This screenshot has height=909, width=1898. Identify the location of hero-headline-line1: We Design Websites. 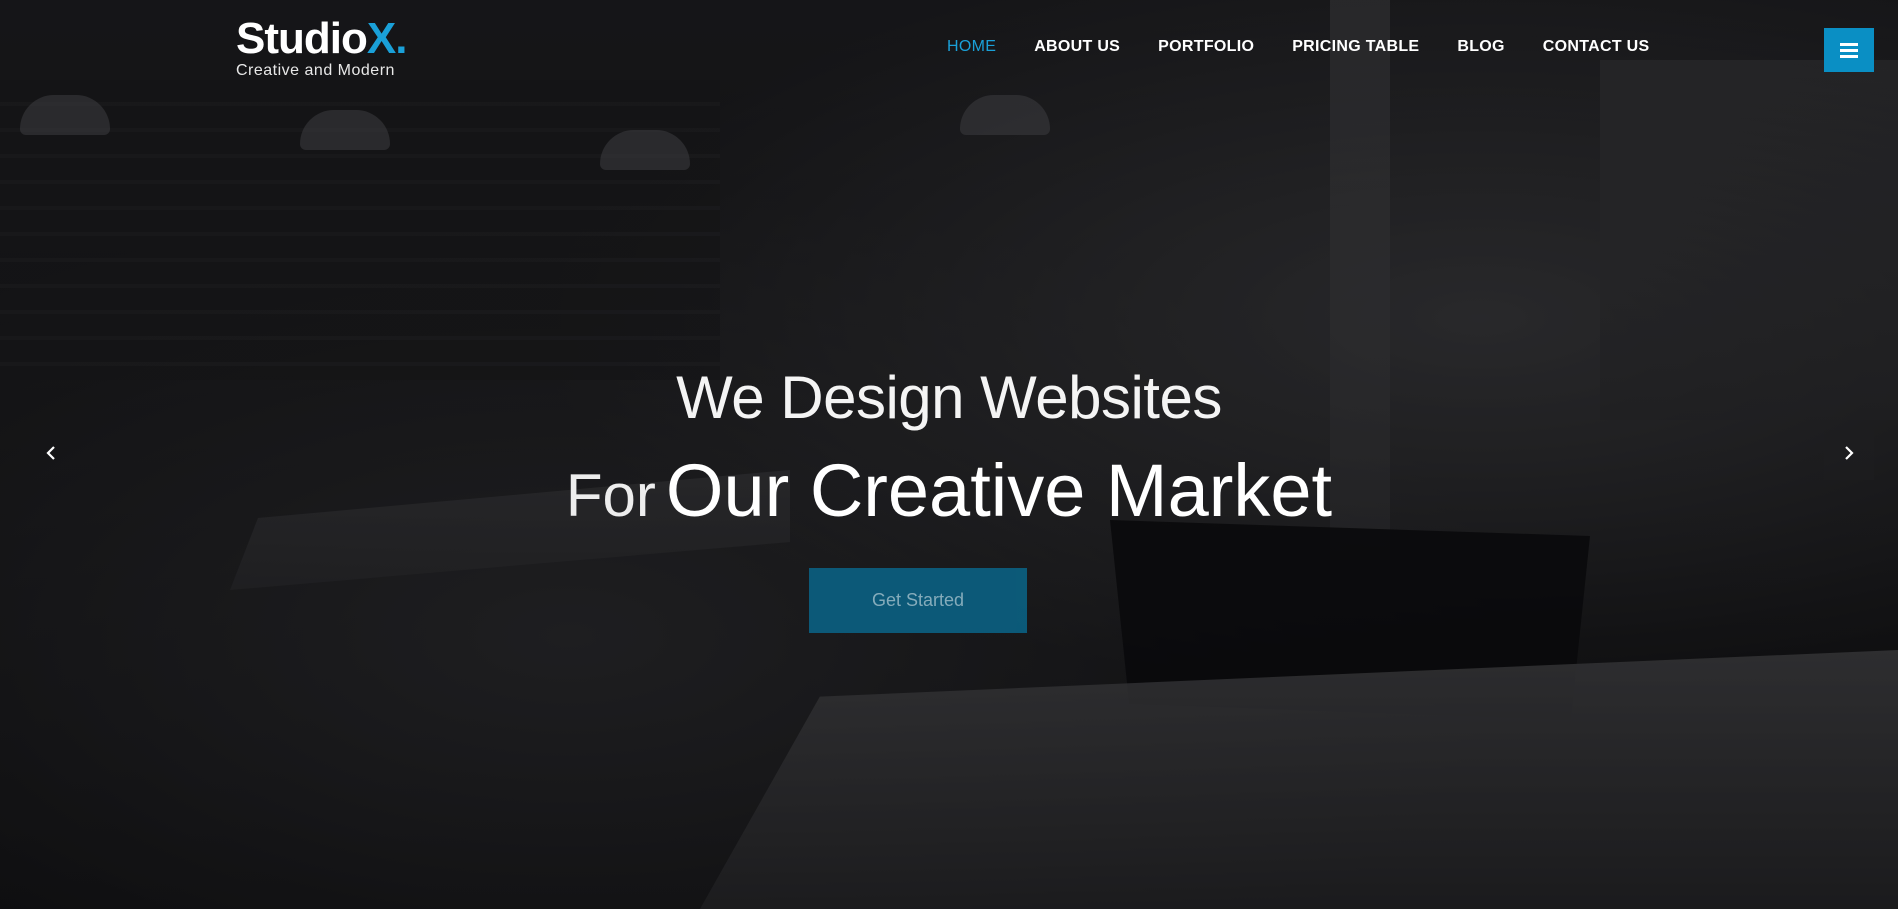
(949, 397).